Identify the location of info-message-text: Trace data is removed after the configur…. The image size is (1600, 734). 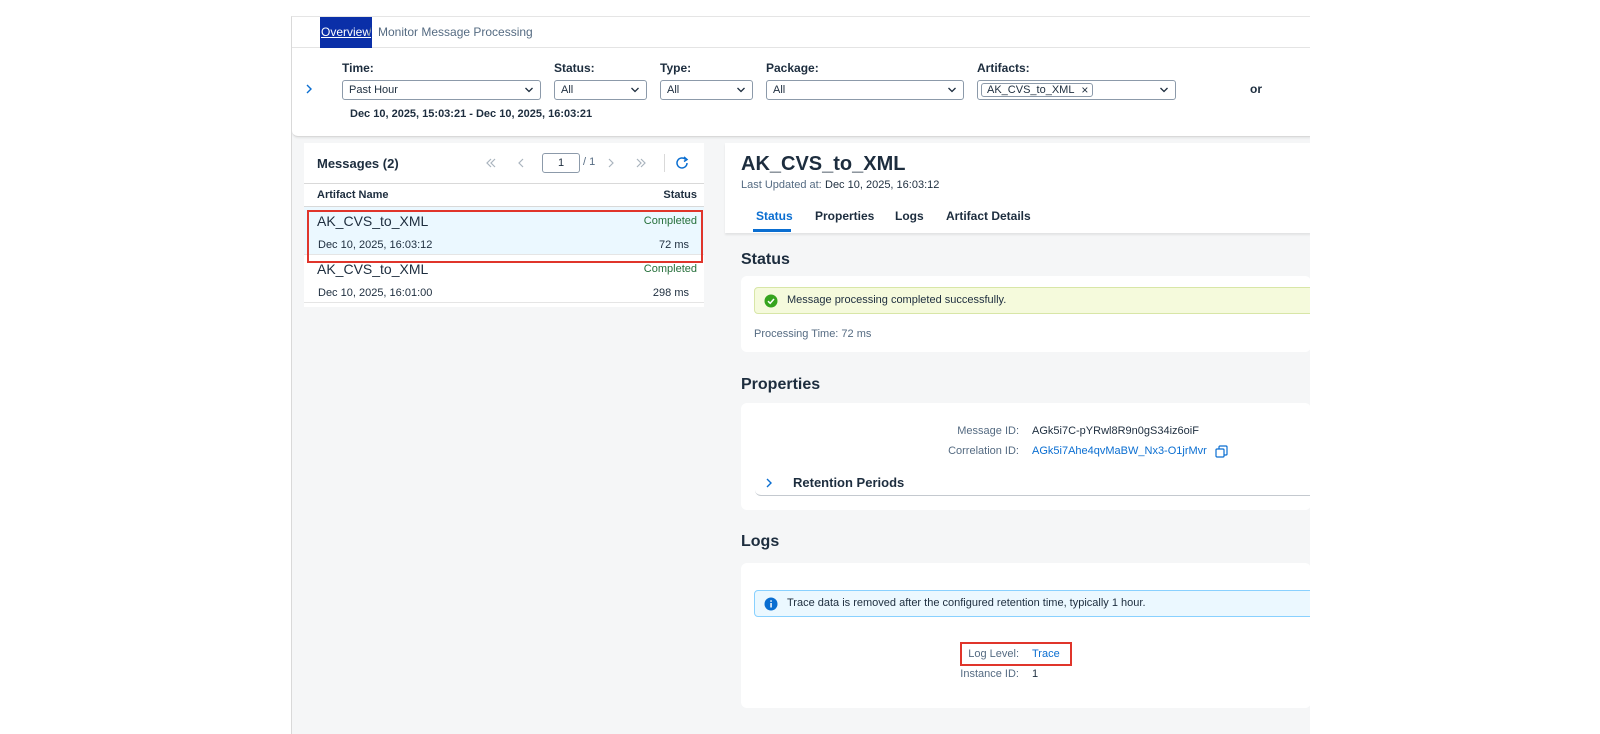
(966, 603).